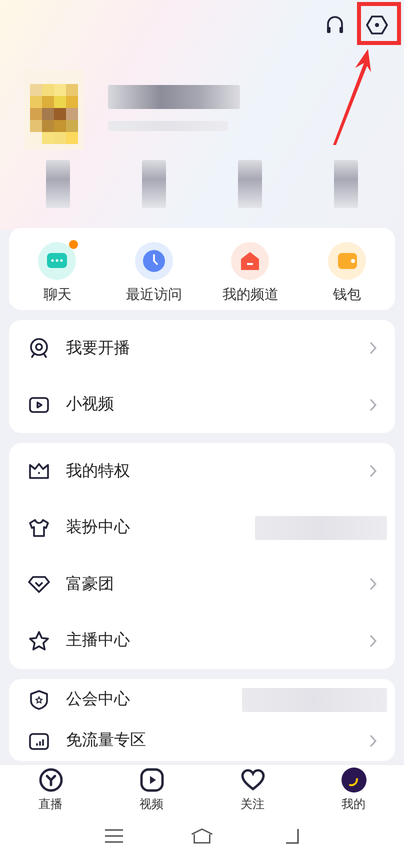 The width and height of the screenshot is (404, 856). I want to click on shirt-icon, so click(39, 527).